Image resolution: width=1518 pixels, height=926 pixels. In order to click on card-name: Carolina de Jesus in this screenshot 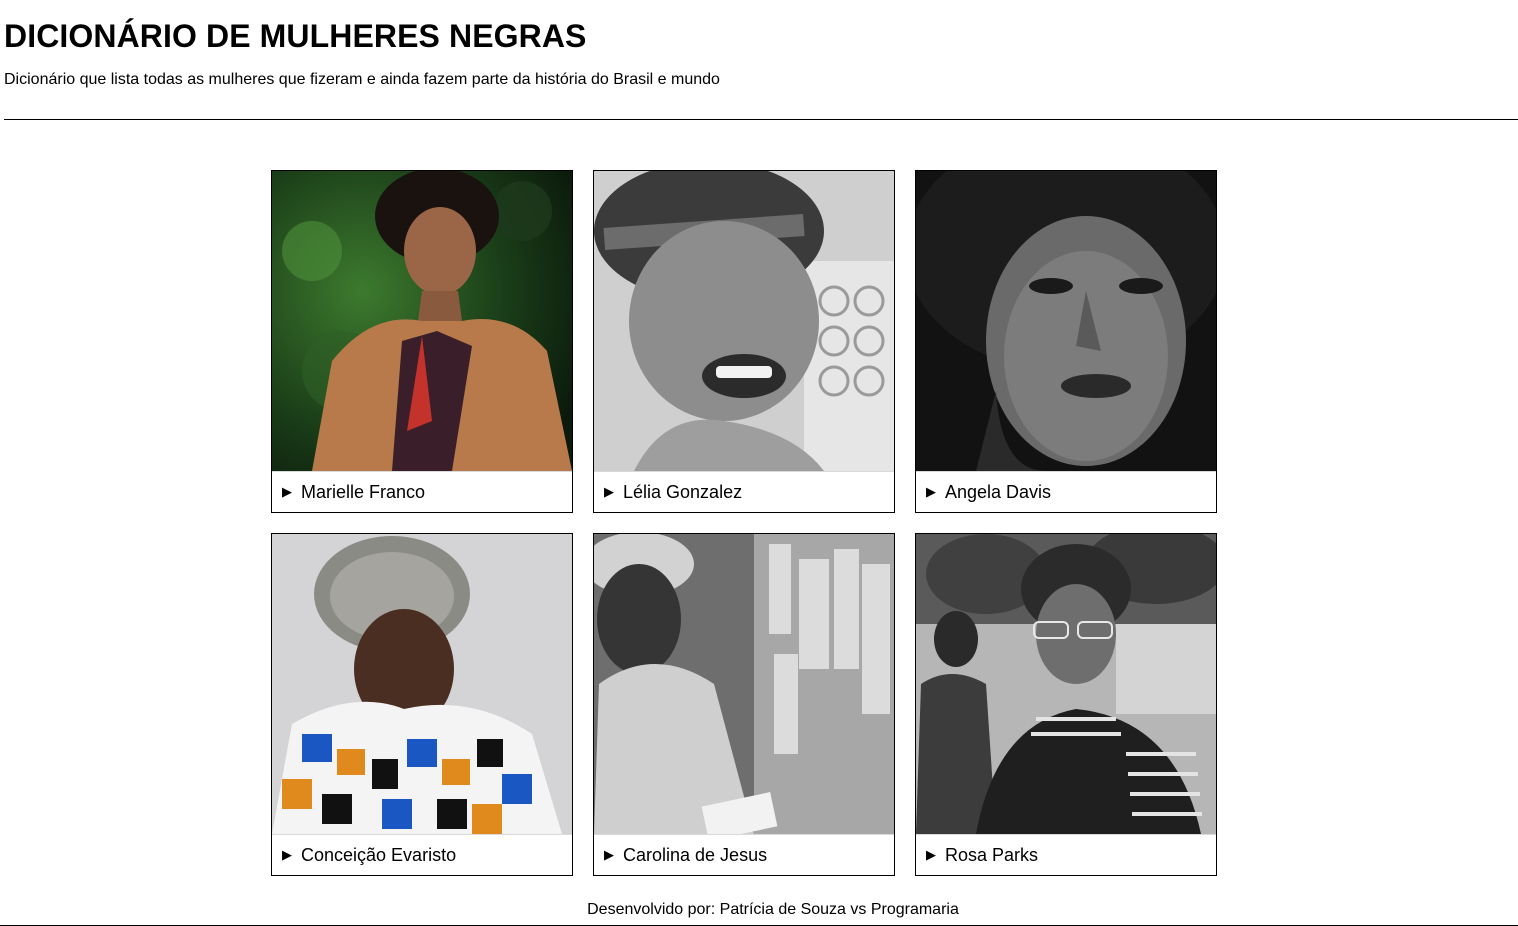, I will do `click(695, 854)`.